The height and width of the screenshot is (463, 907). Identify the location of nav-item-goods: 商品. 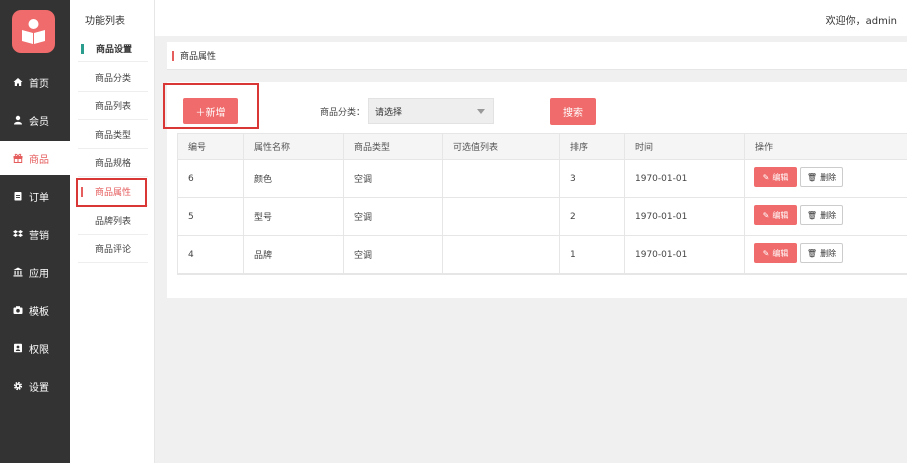
(35, 158).